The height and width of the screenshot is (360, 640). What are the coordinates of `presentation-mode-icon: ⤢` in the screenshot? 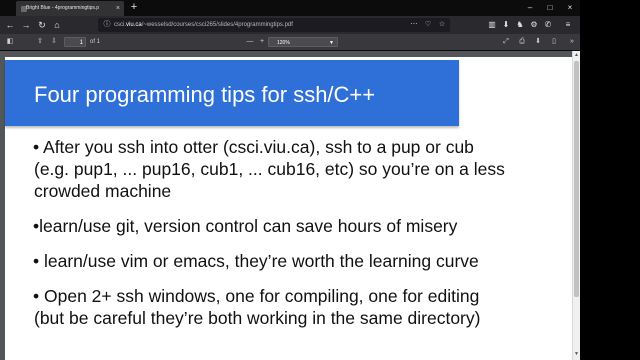 It's located at (506, 42).